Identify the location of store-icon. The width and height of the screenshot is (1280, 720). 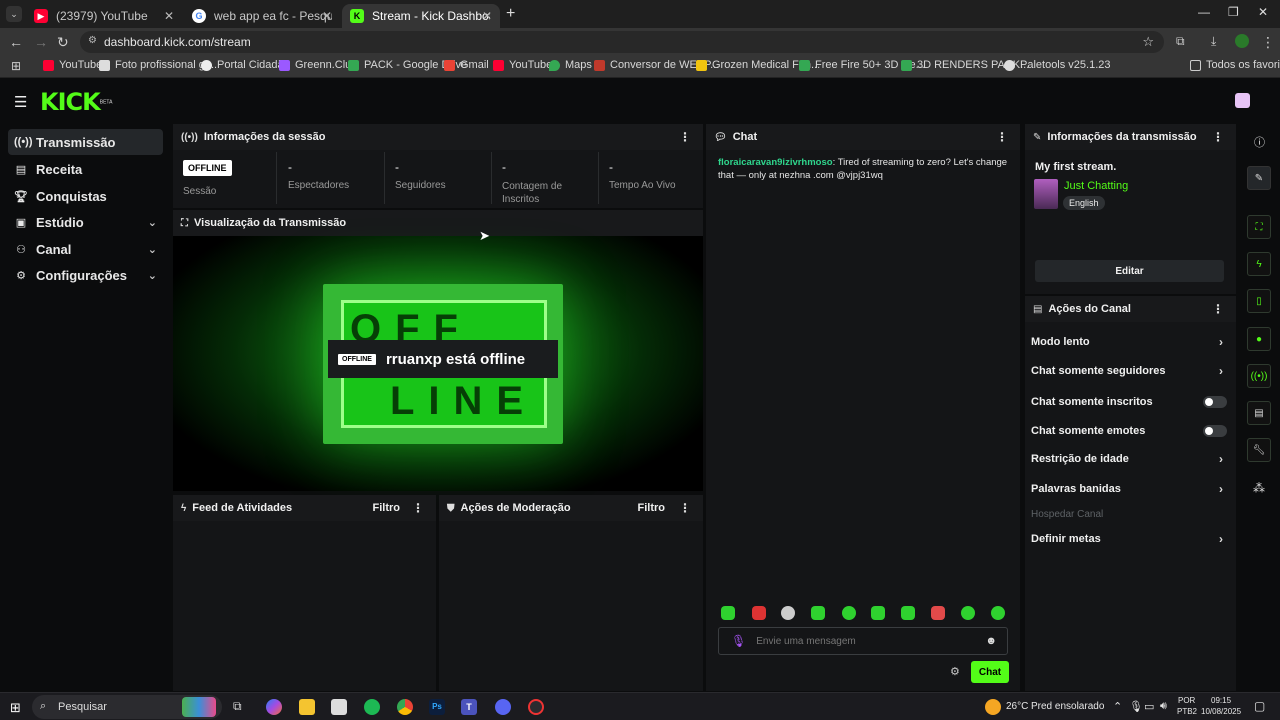
(339, 707).